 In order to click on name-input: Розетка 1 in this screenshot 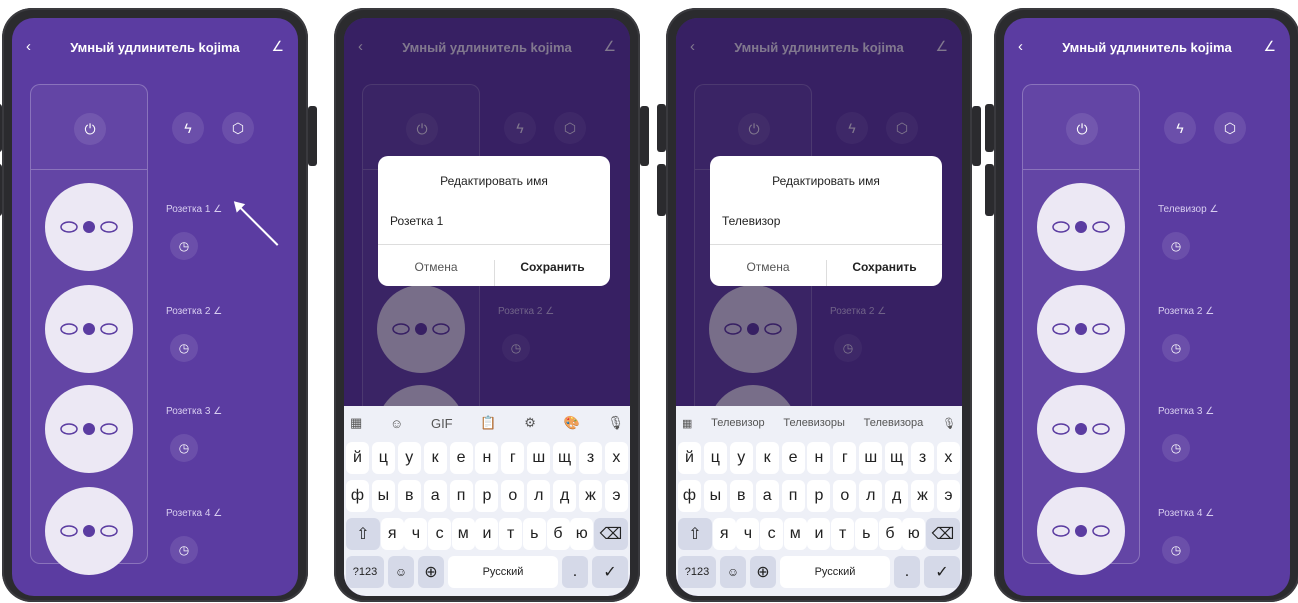, I will do `click(416, 221)`.